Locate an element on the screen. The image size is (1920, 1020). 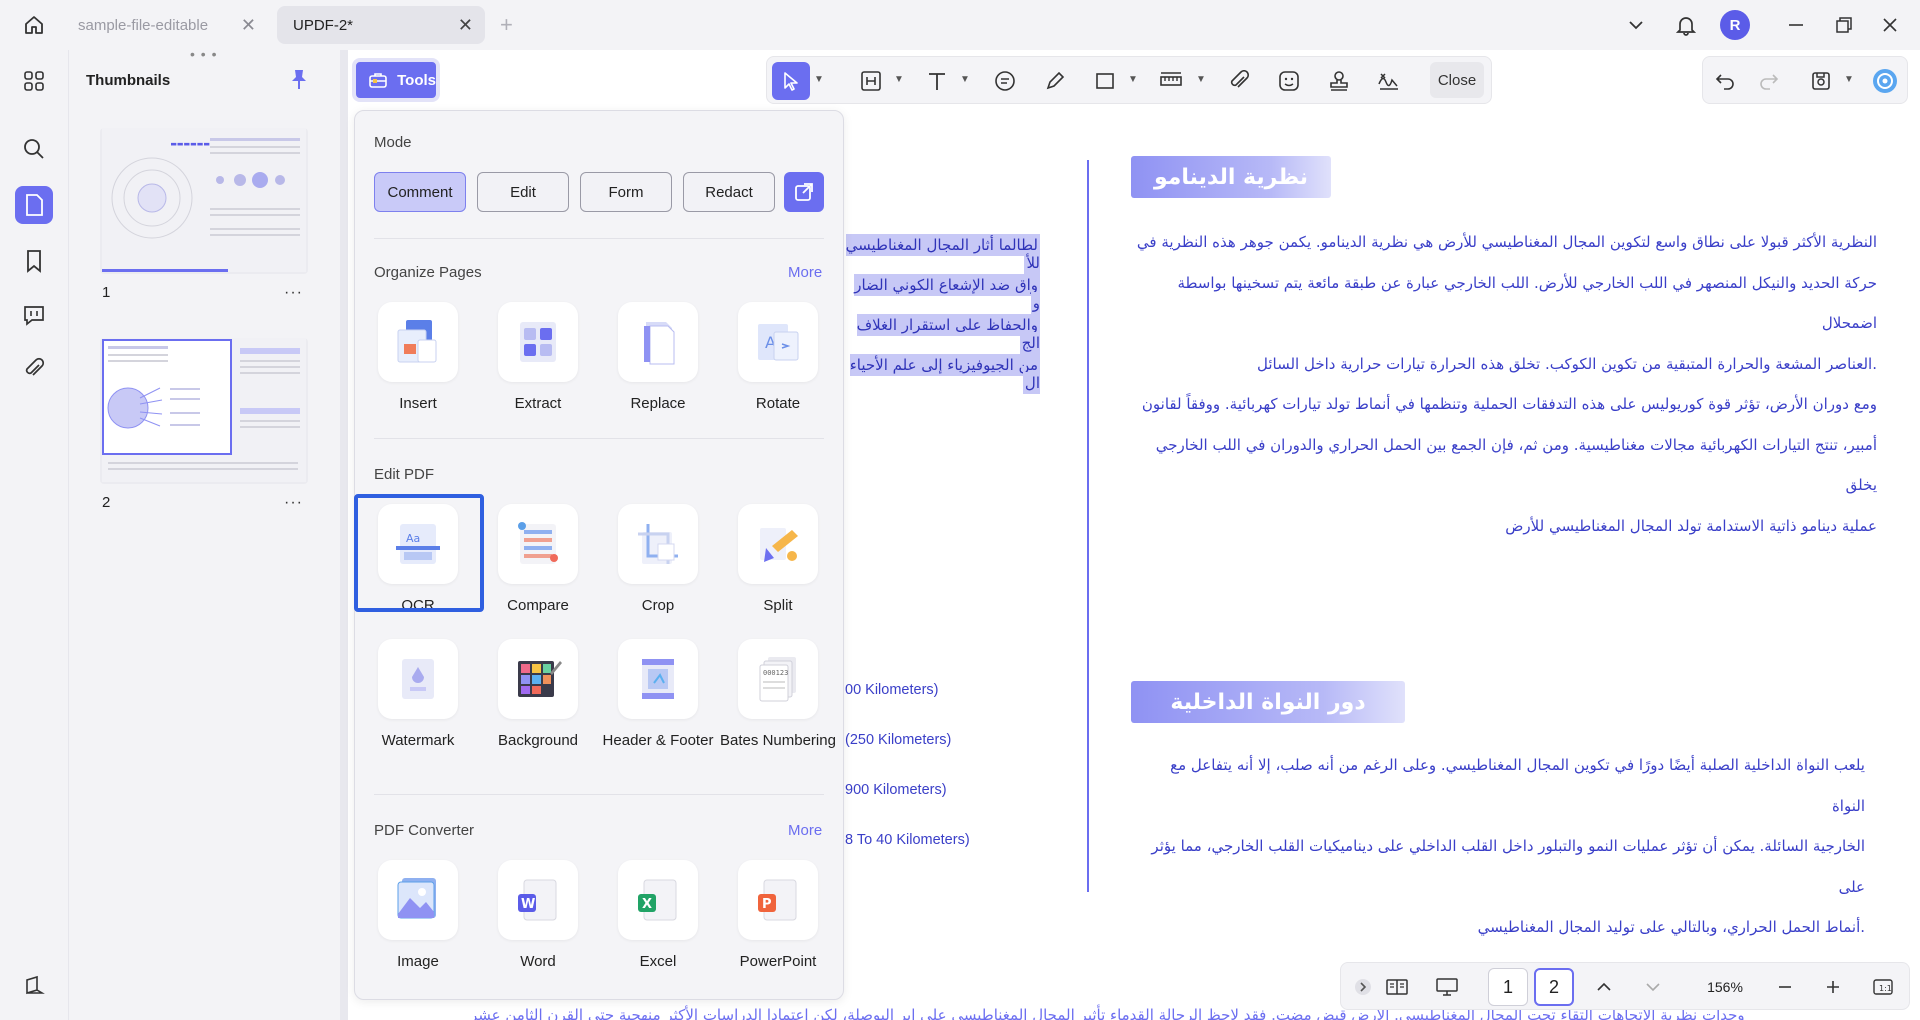
comments-icon is located at coordinates (34, 315).